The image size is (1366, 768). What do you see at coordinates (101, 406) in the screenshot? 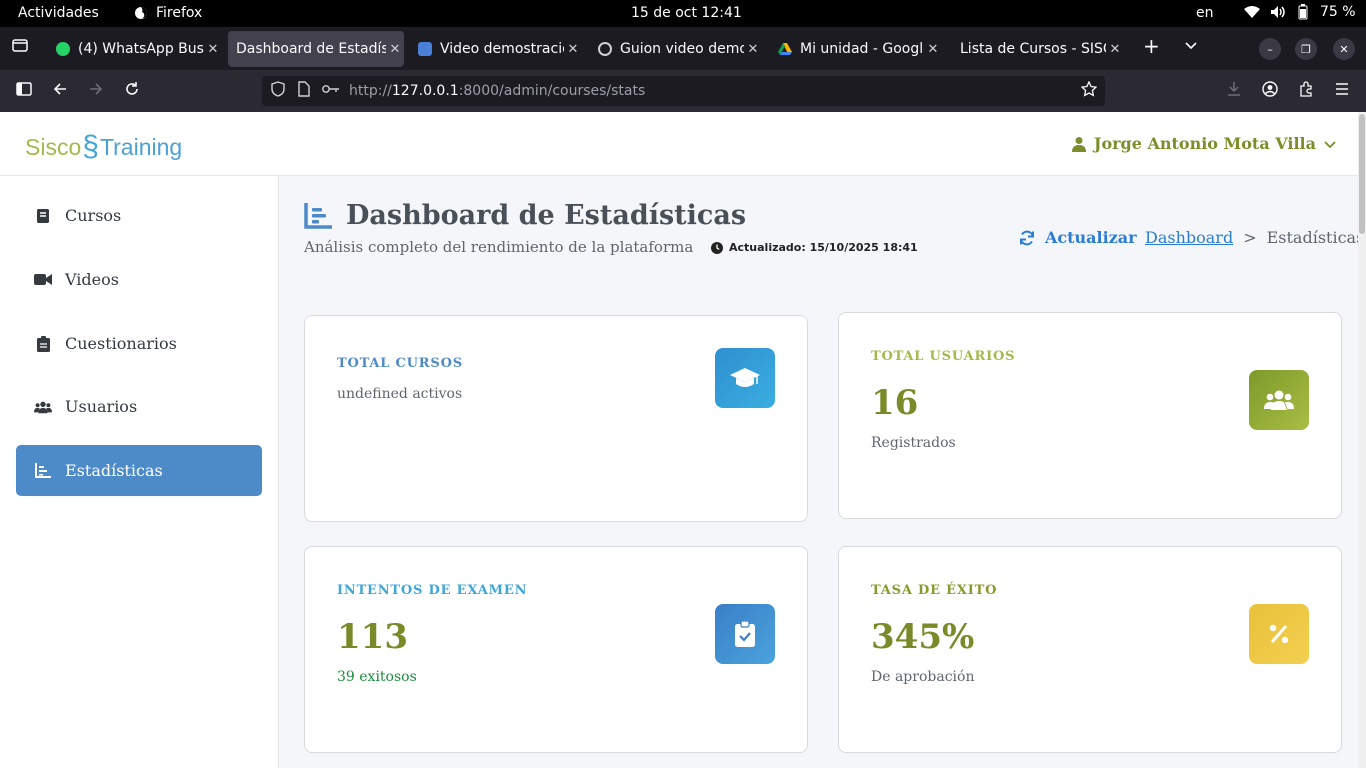
I see `sidebar-item-label: Usuarios` at bounding box center [101, 406].